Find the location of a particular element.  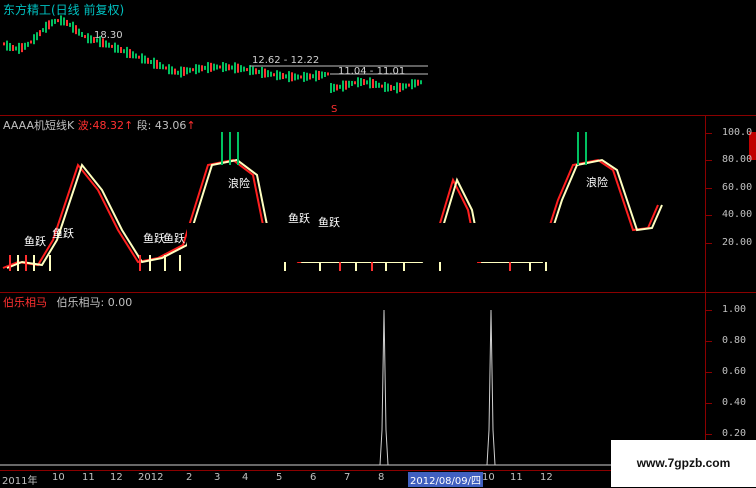

indicator-y-60: 60.00 is located at coordinates (737, 187).